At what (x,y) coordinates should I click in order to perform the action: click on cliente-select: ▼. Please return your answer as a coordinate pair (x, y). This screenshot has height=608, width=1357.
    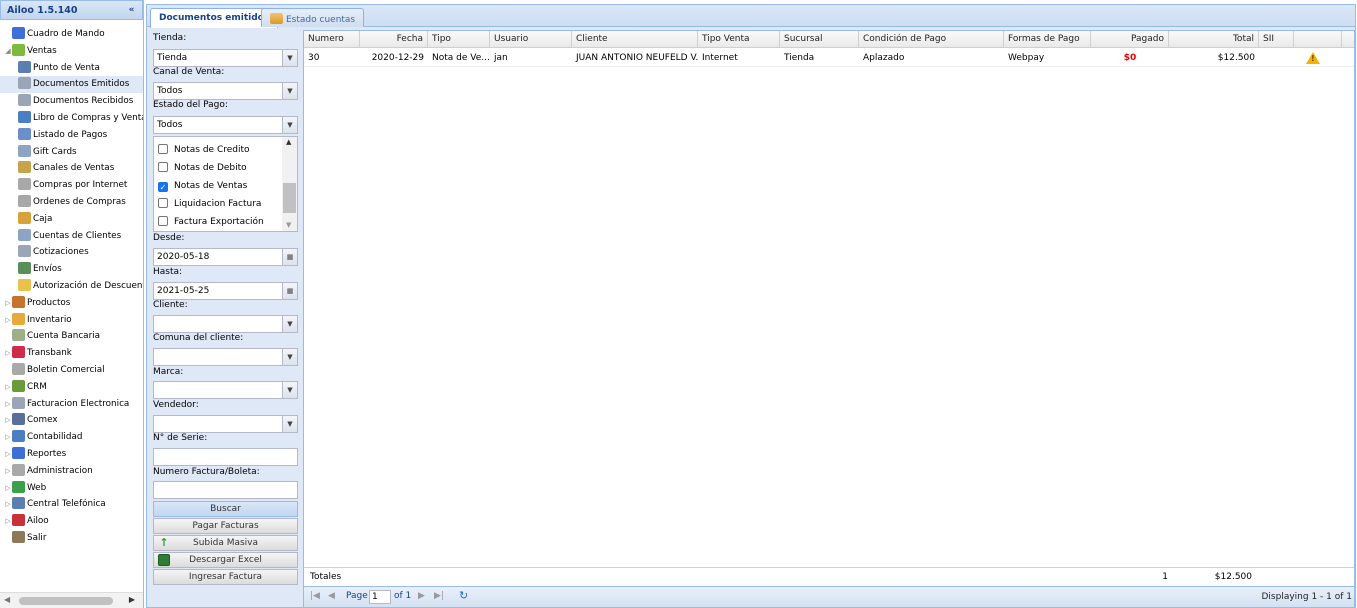
    Looking at the image, I should click on (225, 324).